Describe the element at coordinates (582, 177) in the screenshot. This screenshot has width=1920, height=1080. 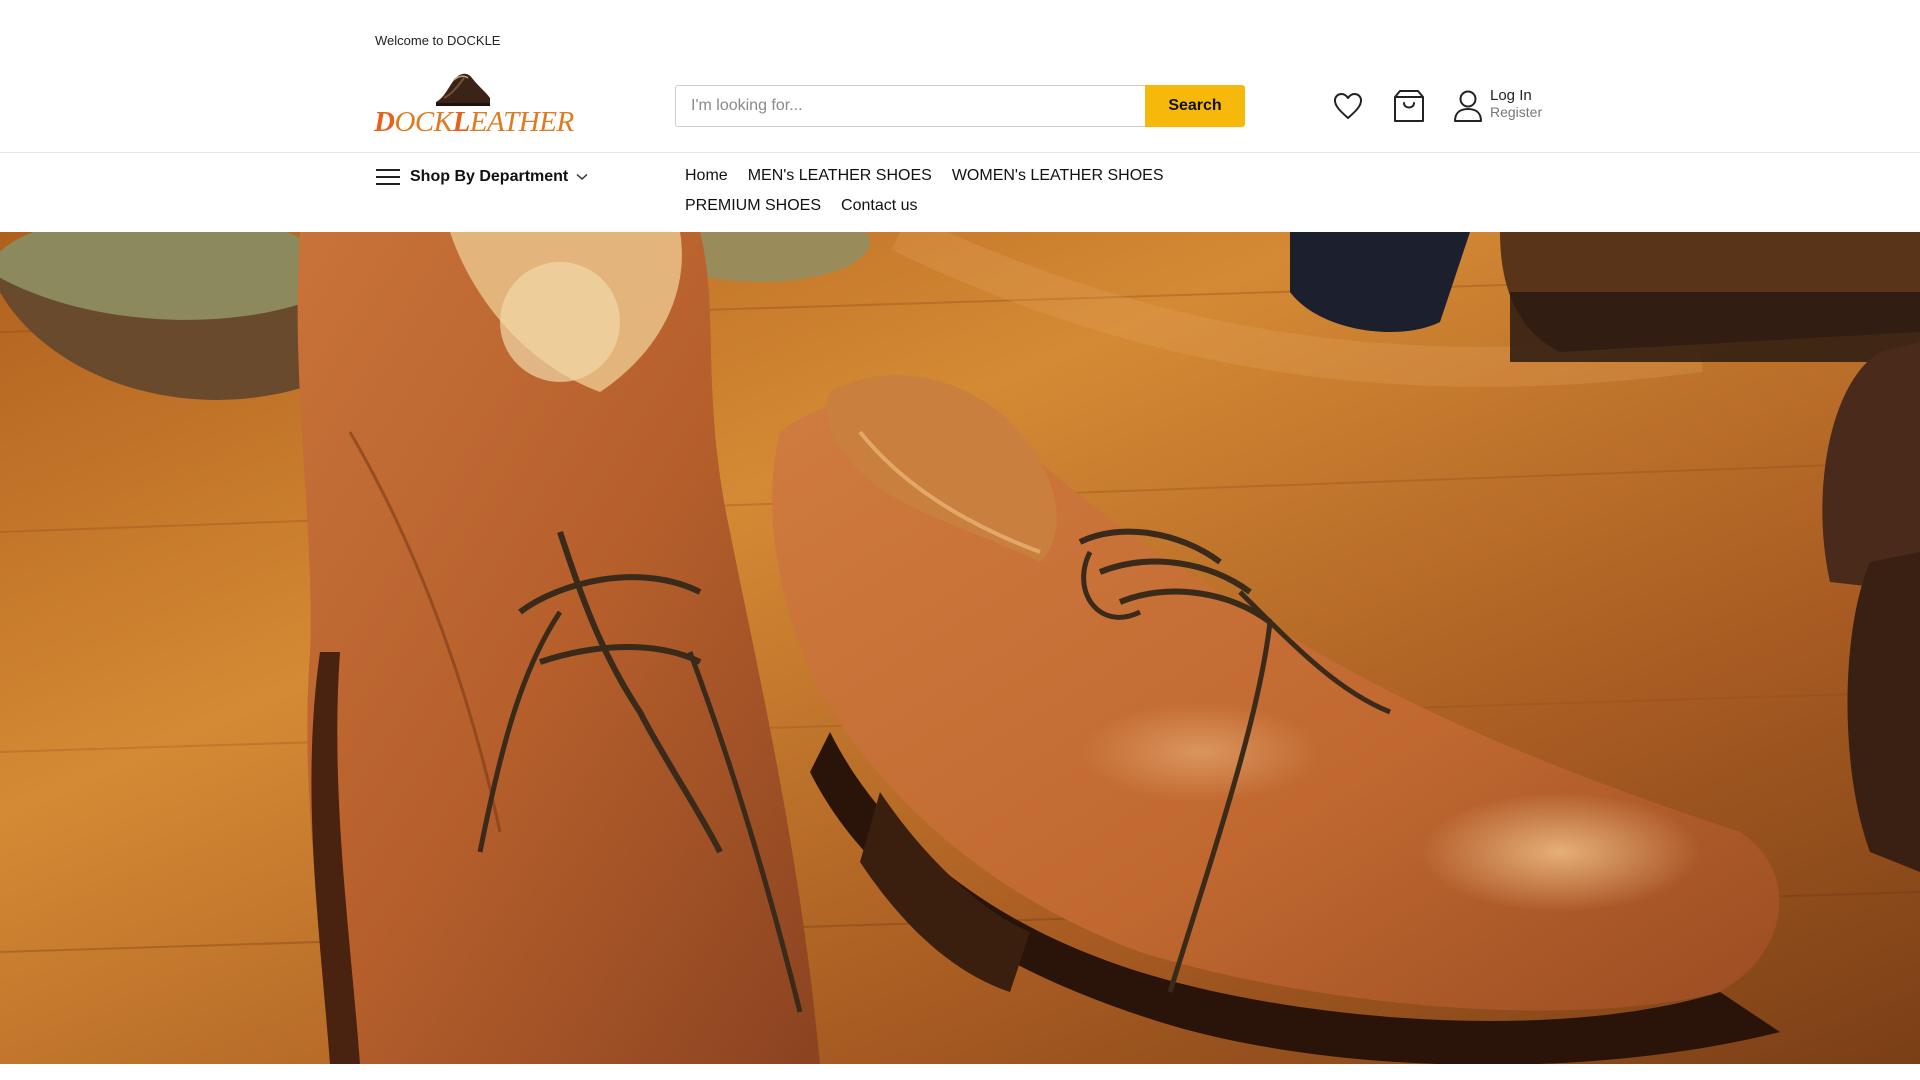
I see `chevron-down-icon` at that location.